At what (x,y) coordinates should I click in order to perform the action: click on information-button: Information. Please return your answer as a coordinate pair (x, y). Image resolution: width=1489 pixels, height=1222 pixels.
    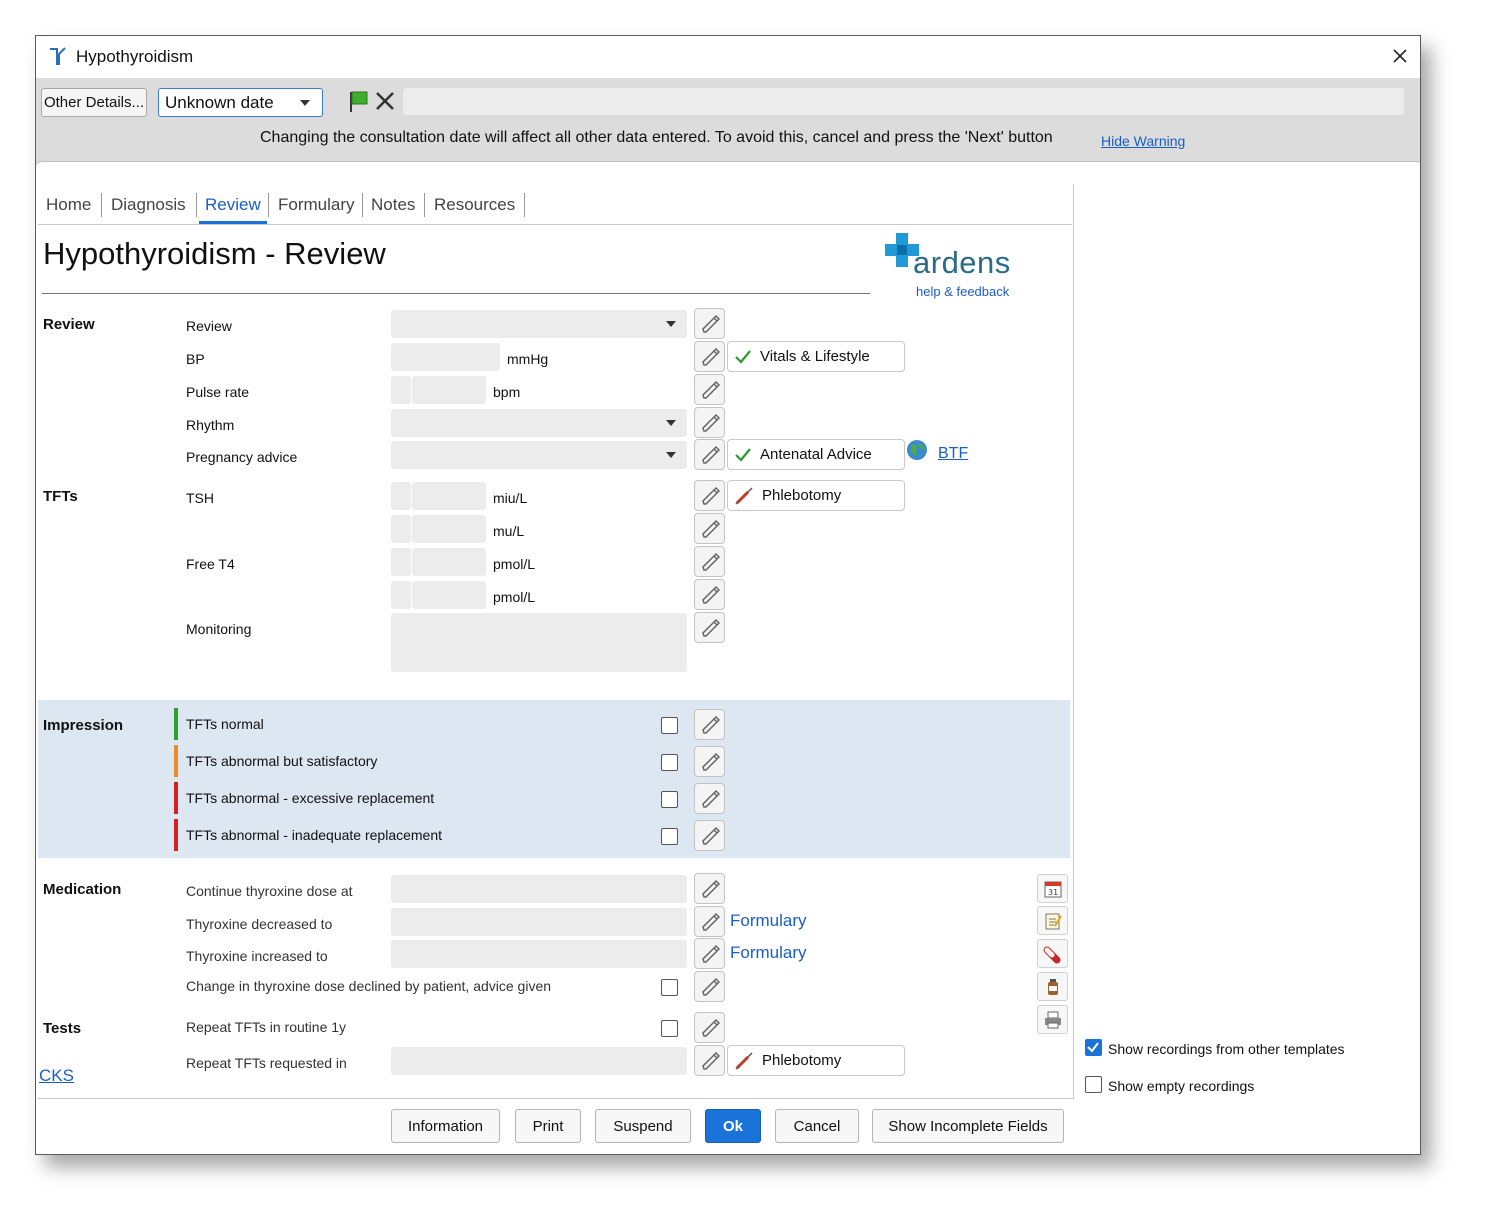
    Looking at the image, I should click on (445, 1126).